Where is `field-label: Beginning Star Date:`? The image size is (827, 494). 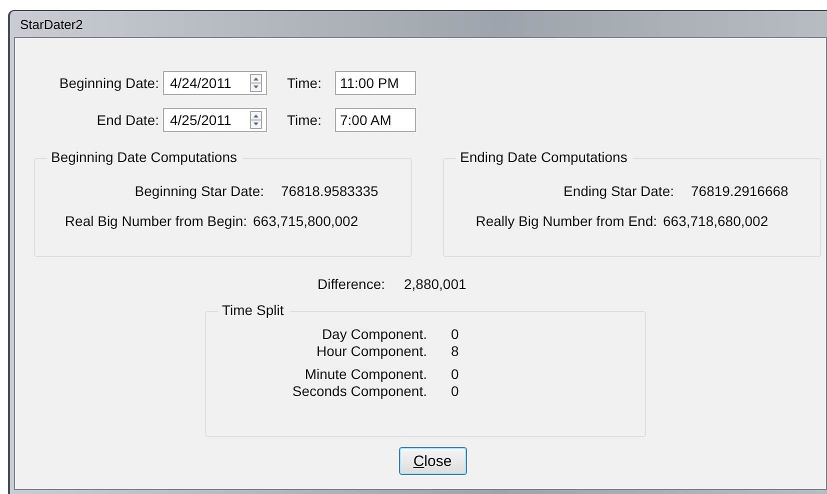 field-label: Beginning Star Date: is located at coordinates (199, 191).